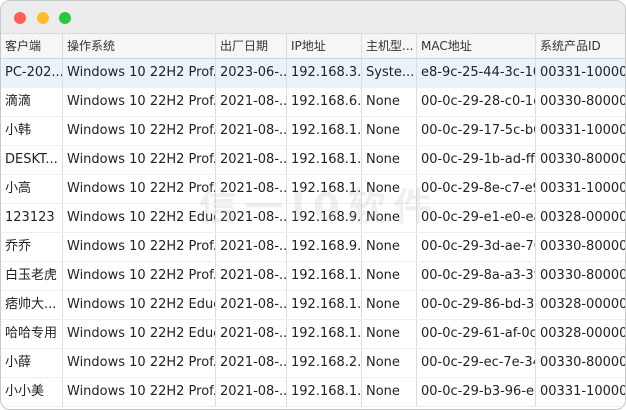 The image size is (626, 410). Describe the element at coordinates (476, 305) in the screenshot. I see `table-cell: 00-0c-29-86-bd-36` at that location.